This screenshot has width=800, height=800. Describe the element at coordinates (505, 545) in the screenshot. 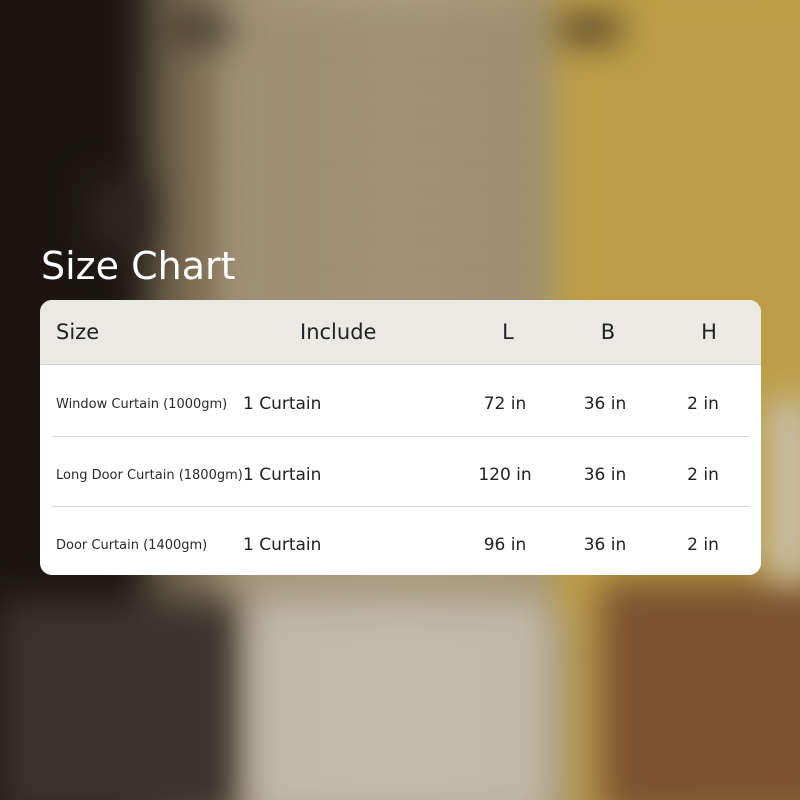

I see `cell-length: 96 in` at that location.